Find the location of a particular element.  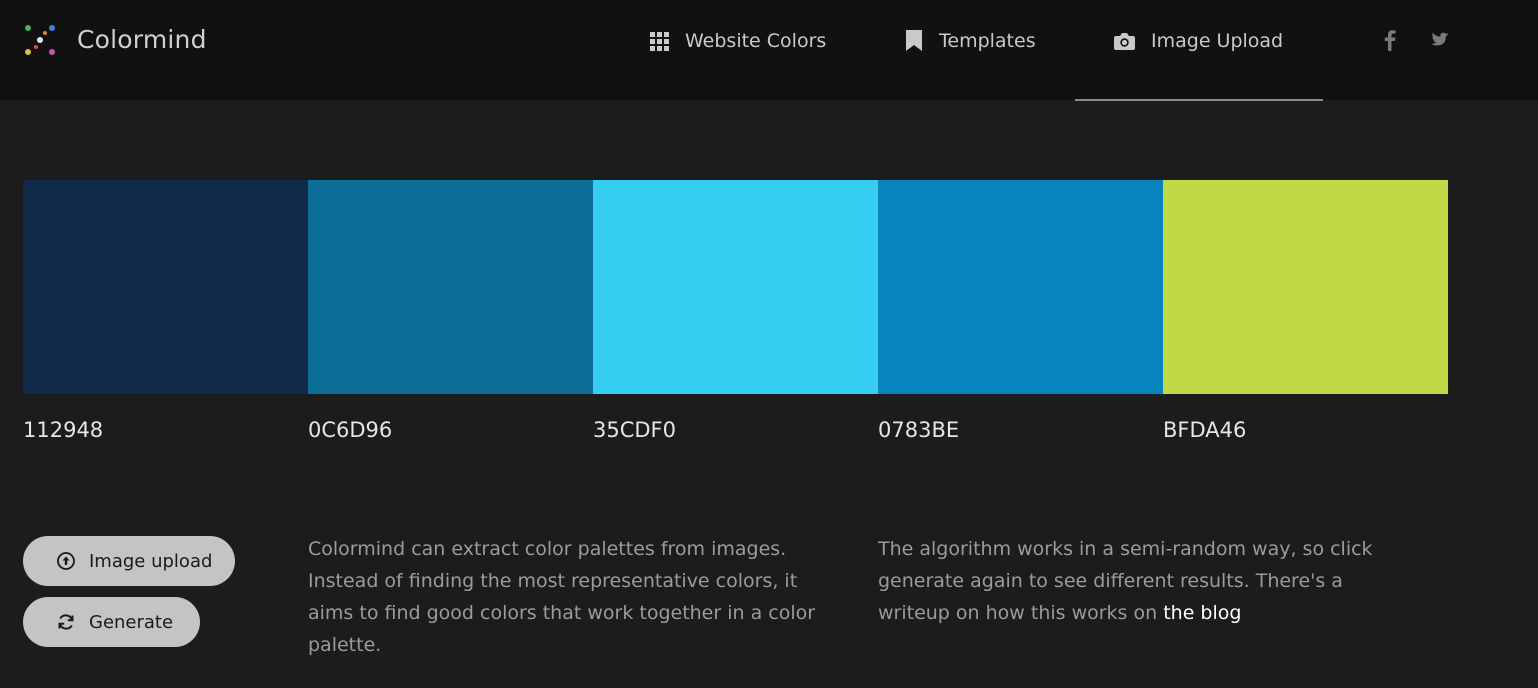

refresh-icon is located at coordinates (66, 622).